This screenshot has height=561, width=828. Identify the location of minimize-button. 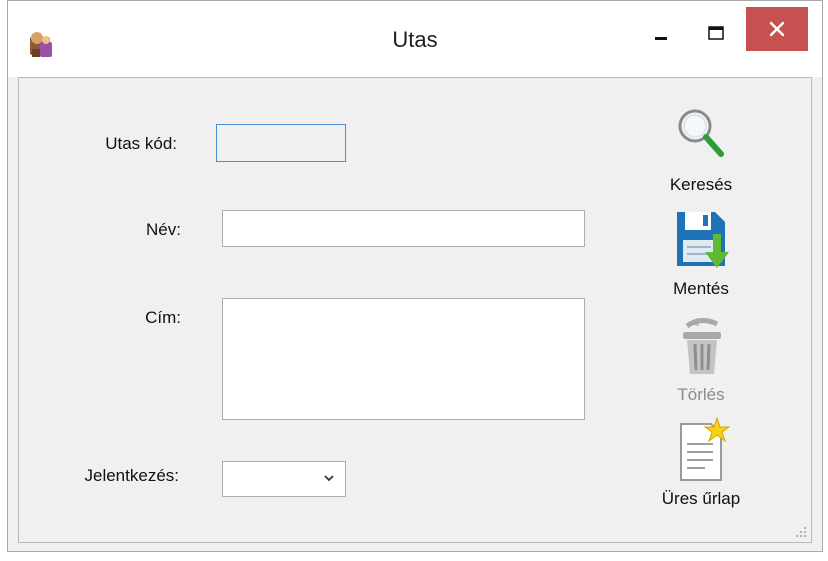
(661, 29).